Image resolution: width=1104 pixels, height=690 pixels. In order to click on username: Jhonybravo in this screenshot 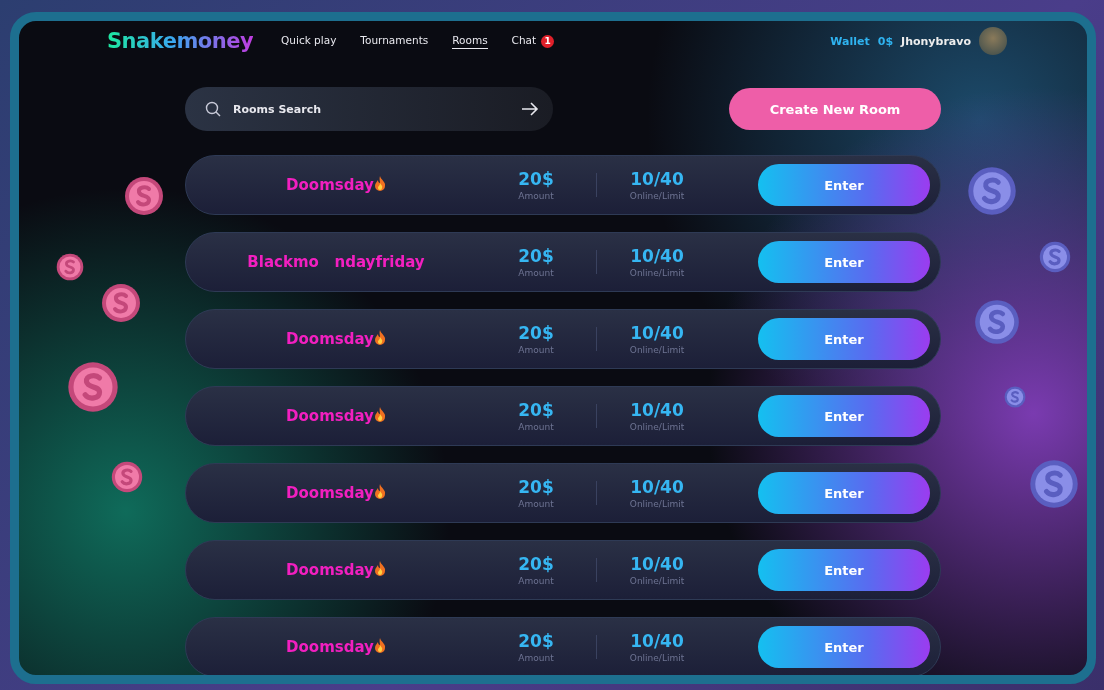, I will do `click(936, 41)`.